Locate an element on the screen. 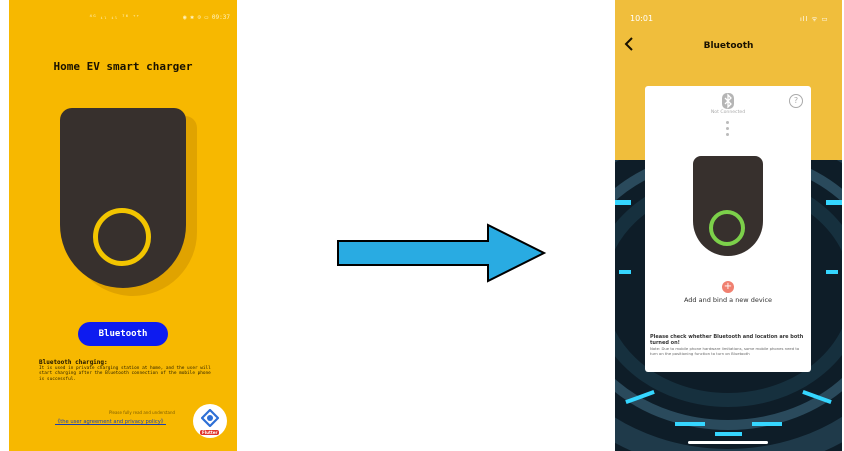  signal-indicators: ⁴ᴳ ᵢₗ ᵢₗ ⁷⁶ ⁺⁺ is located at coordinates (114, 17).